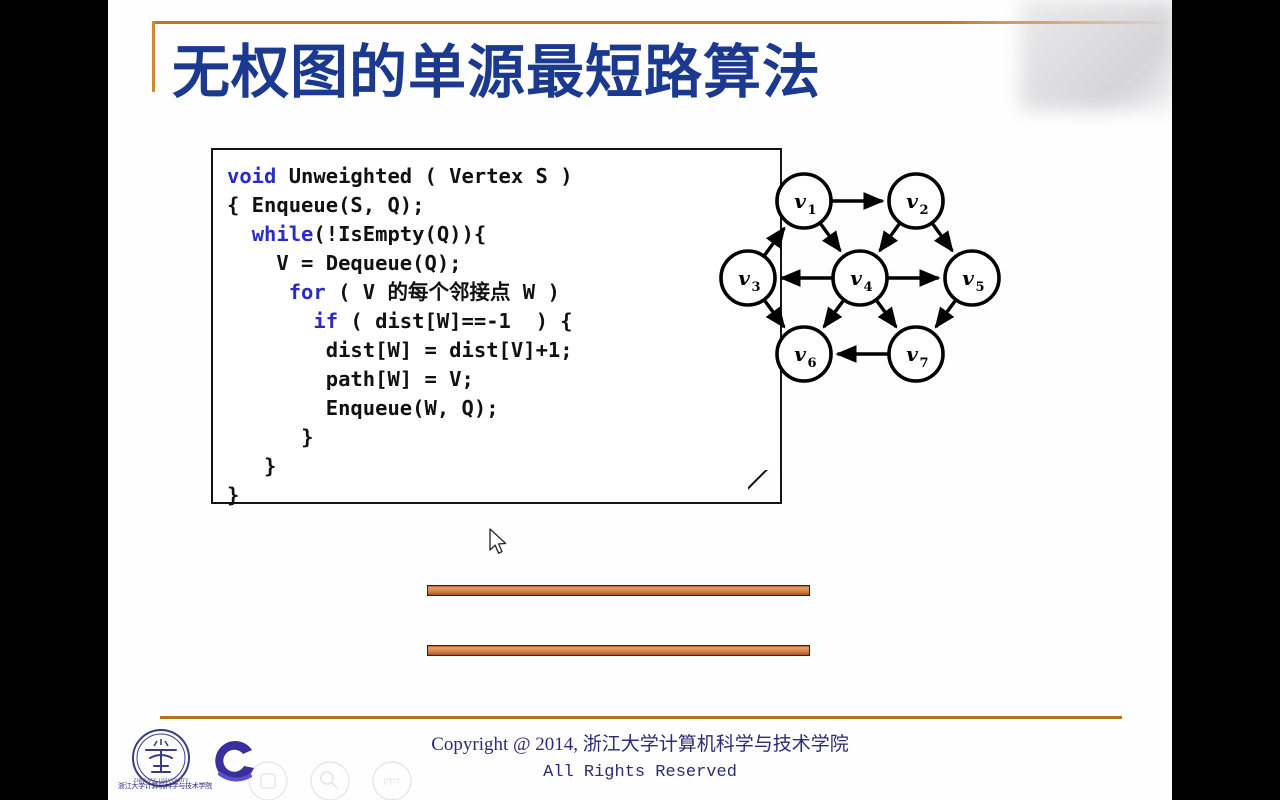 The image size is (1280, 800). What do you see at coordinates (497, 72) in the screenshot?
I see `page-title: 无权图的单源最短路算法` at bounding box center [497, 72].